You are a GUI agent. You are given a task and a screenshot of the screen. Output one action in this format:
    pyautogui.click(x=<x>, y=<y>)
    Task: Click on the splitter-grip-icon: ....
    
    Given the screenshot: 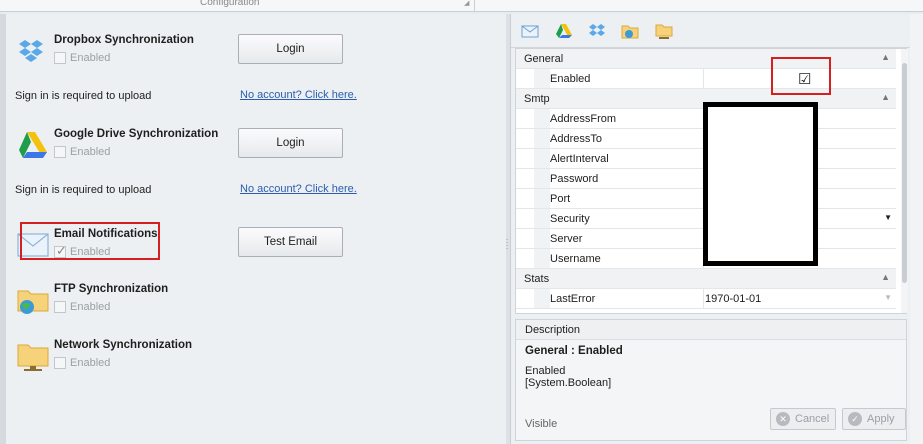 What is the action you would take?
    pyautogui.click(x=507, y=242)
    